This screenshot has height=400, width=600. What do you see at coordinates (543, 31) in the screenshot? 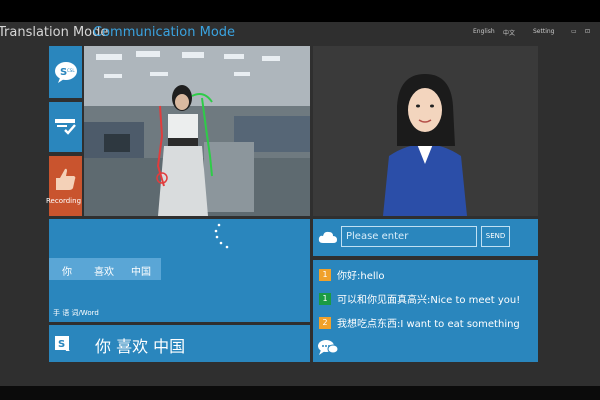
I see `setting-link: Setting` at bounding box center [543, 31].